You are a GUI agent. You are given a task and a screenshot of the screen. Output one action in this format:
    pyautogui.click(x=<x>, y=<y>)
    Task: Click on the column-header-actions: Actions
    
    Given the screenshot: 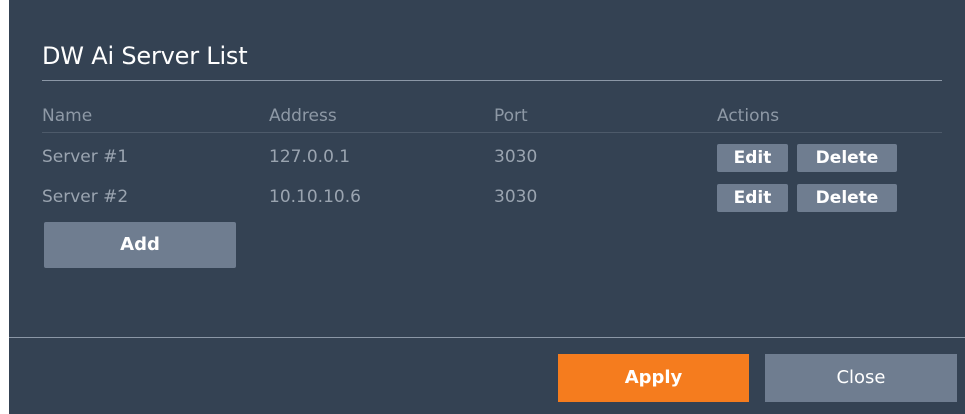 What is the action you would take?
    pyautogui.click(x=748, y=116)
    